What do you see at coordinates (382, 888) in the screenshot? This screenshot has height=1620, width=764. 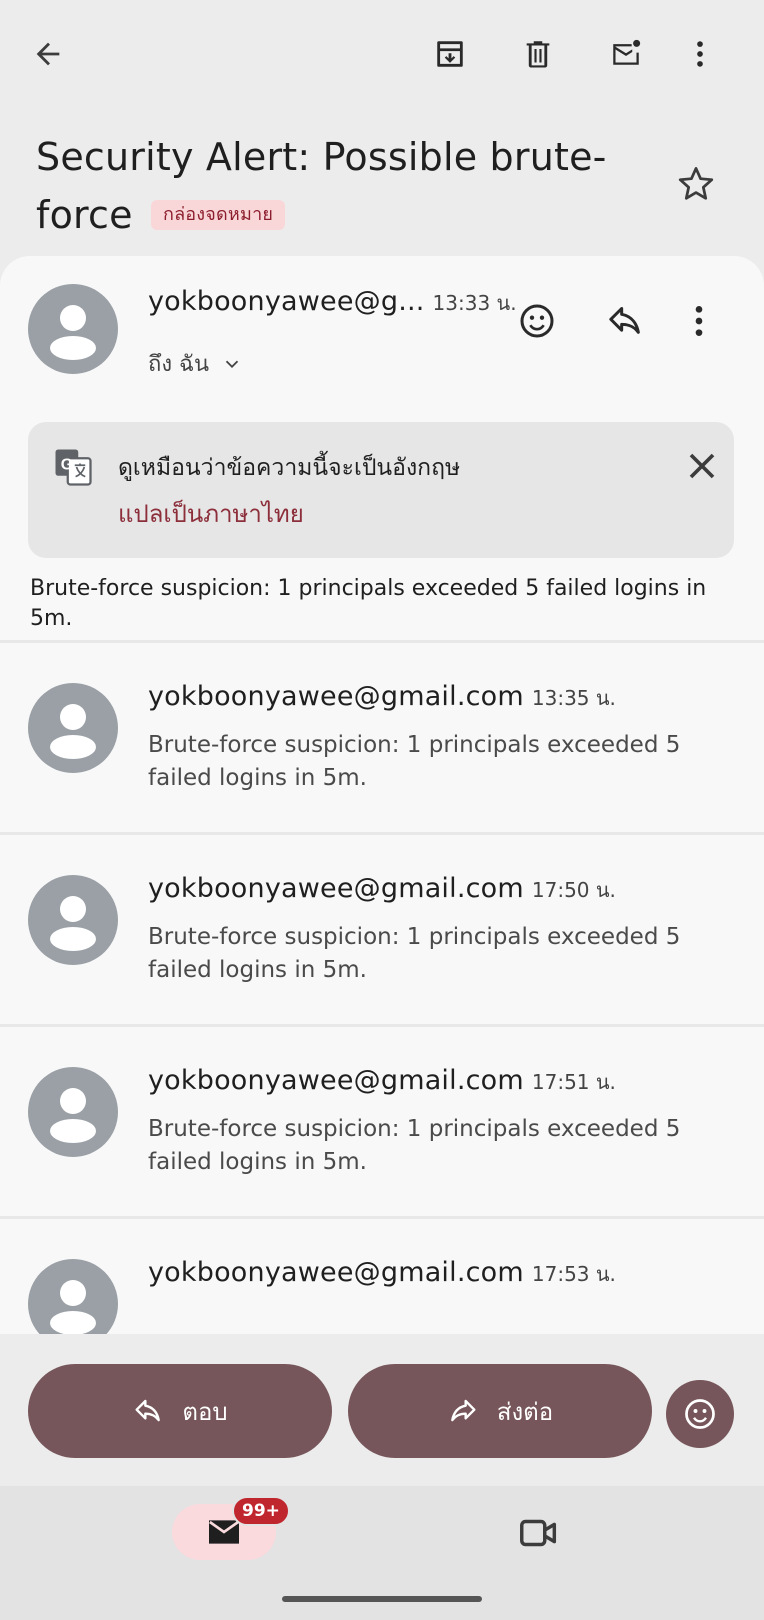 I see `sender-name: yokboonyawee@gmail.com 17:50 น.` at bounding box center [382, 888].